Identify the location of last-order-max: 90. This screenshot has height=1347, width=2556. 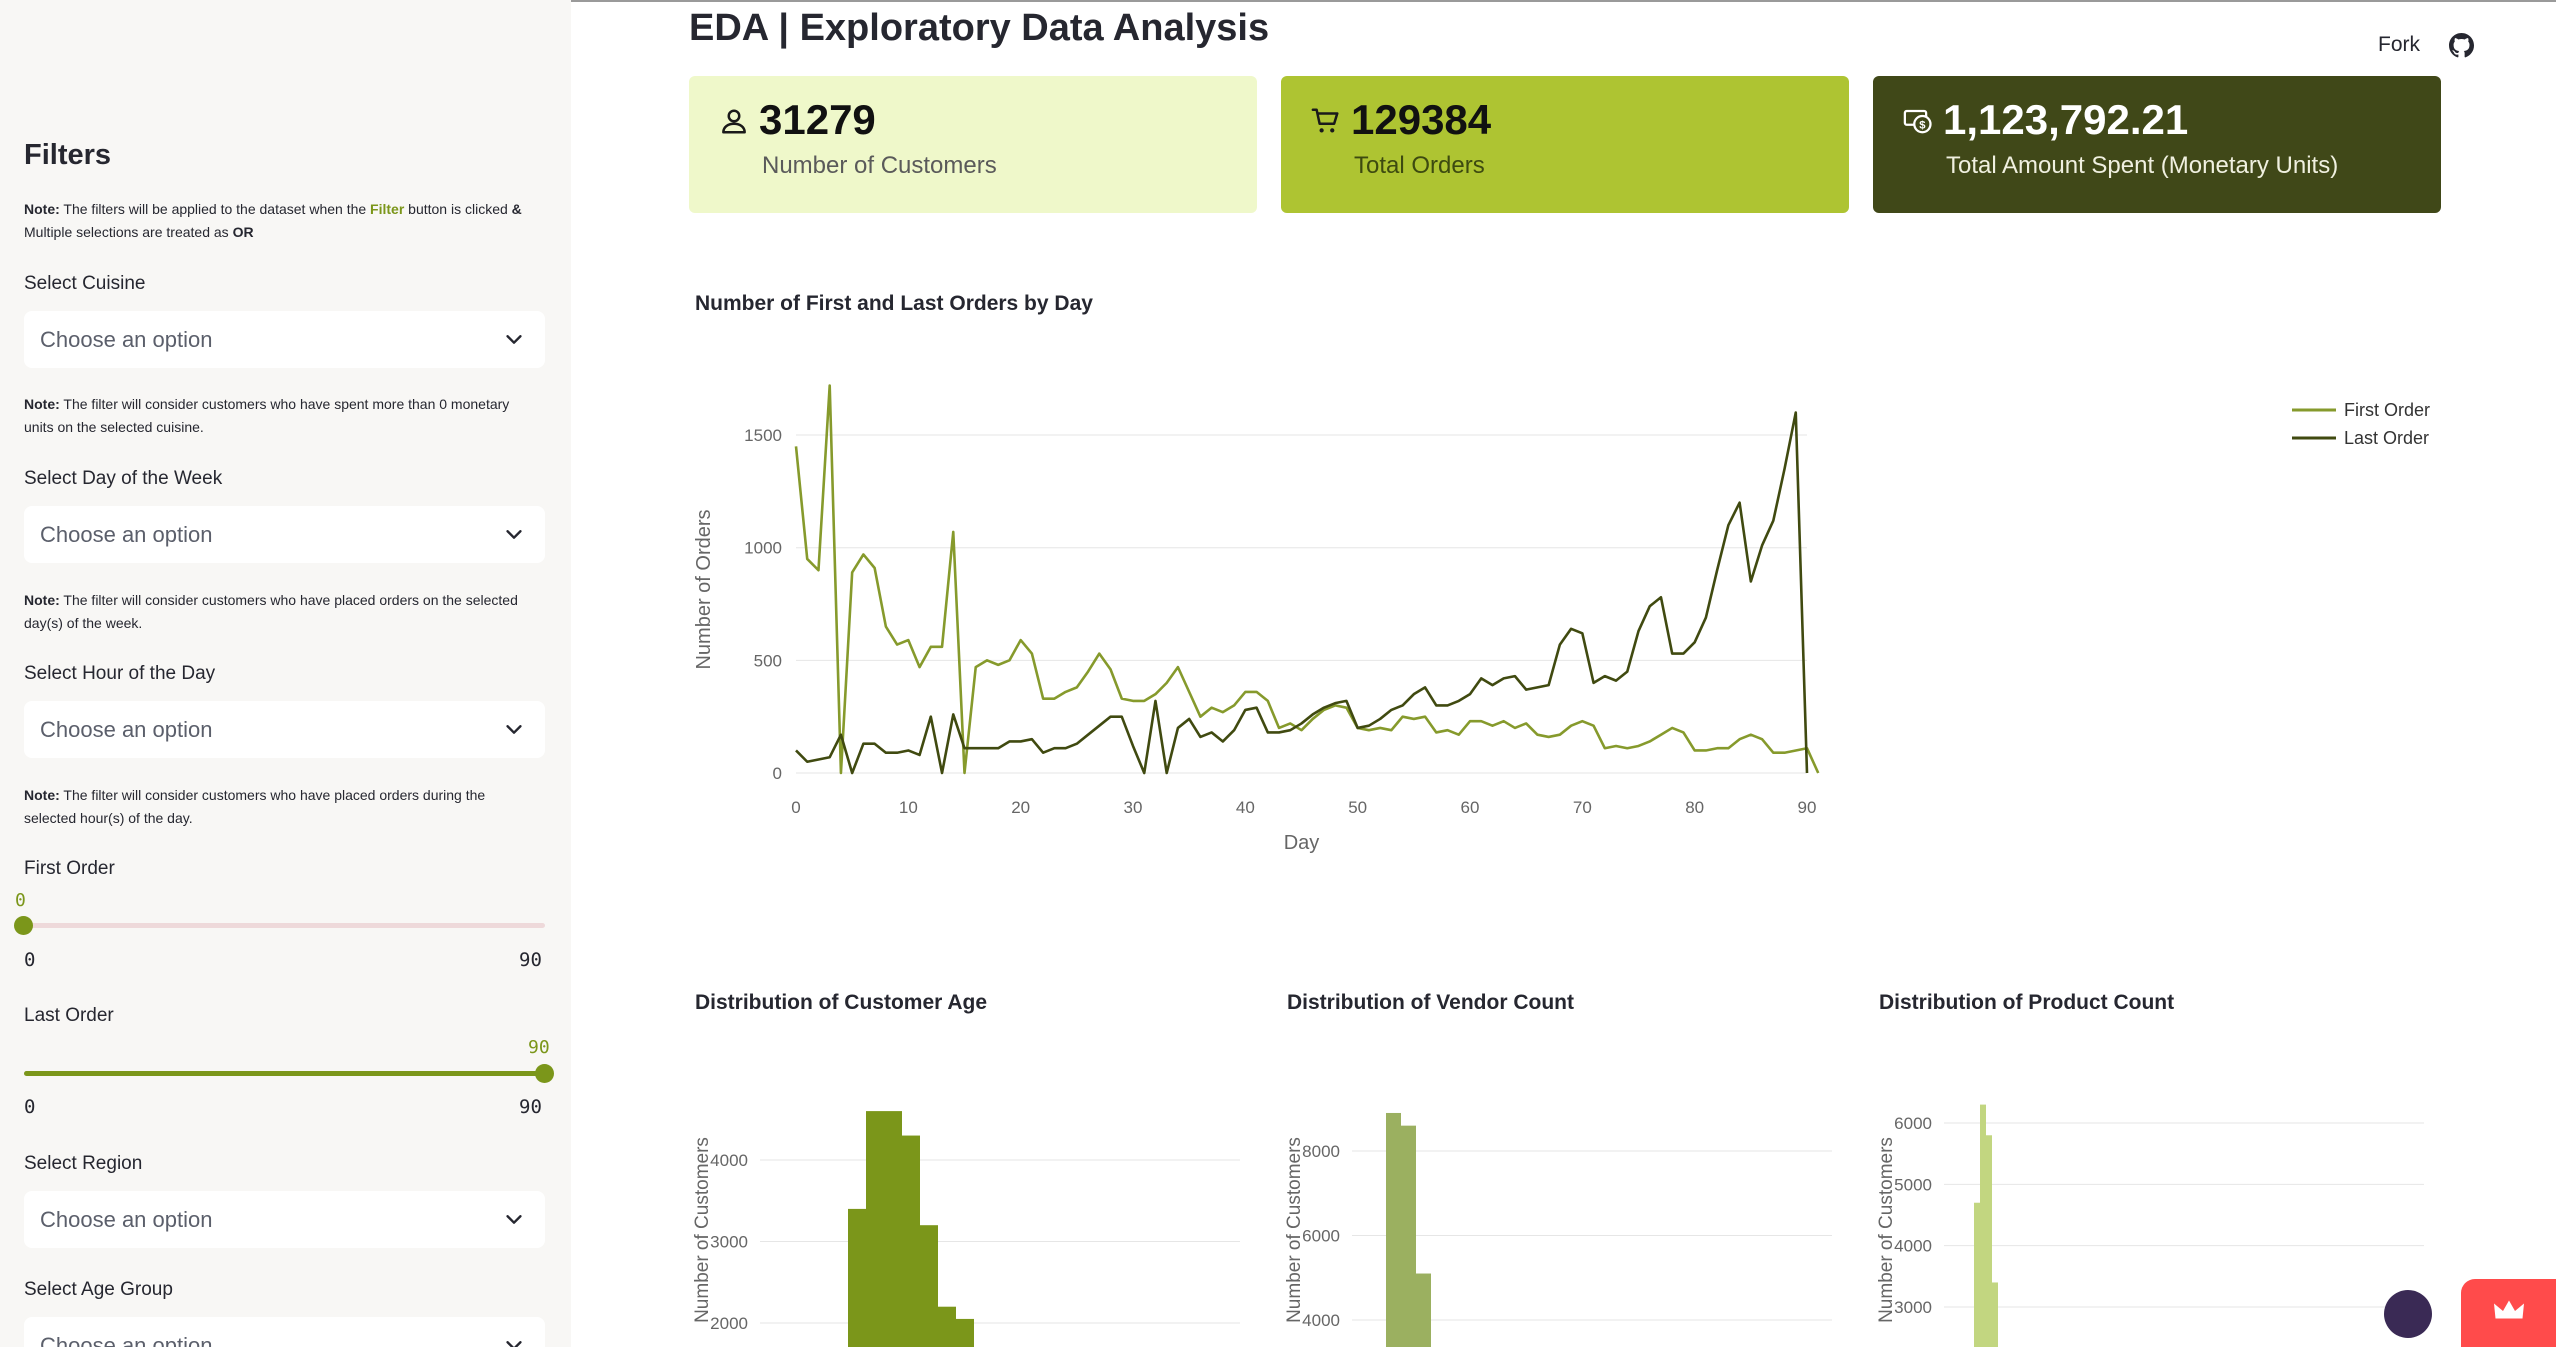
(530, 1107).